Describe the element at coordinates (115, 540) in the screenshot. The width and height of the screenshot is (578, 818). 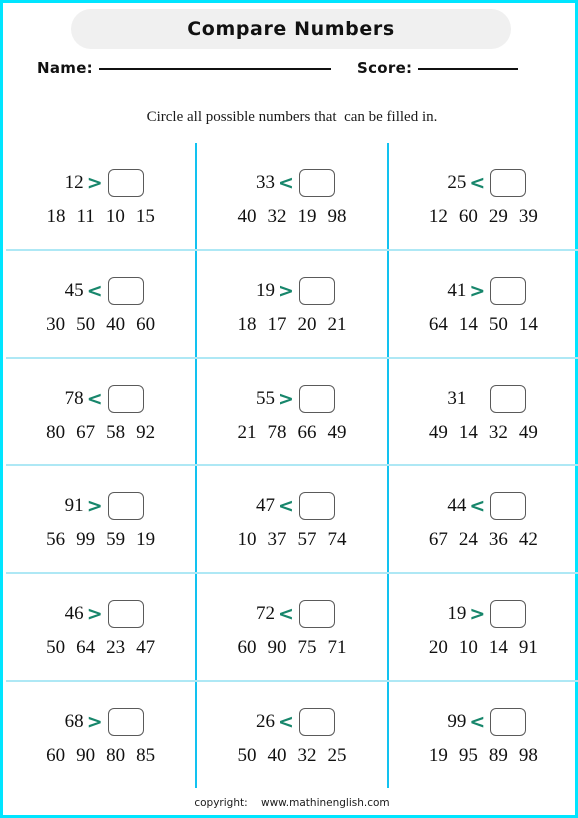
I see `choice-number: 59` at that location.